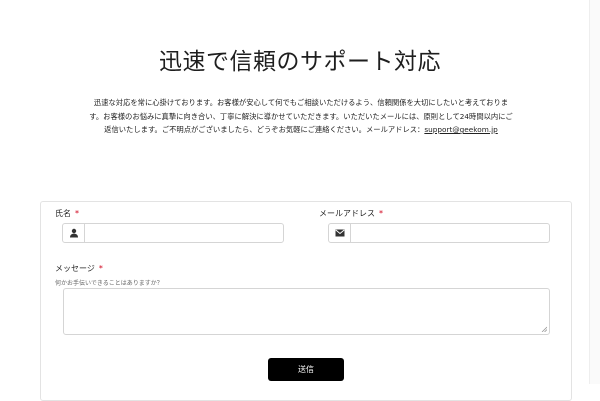  What do you see at coordinates (306, 311) in the screenshot?
I see `message-textarea` at bounding box center [306, 311].